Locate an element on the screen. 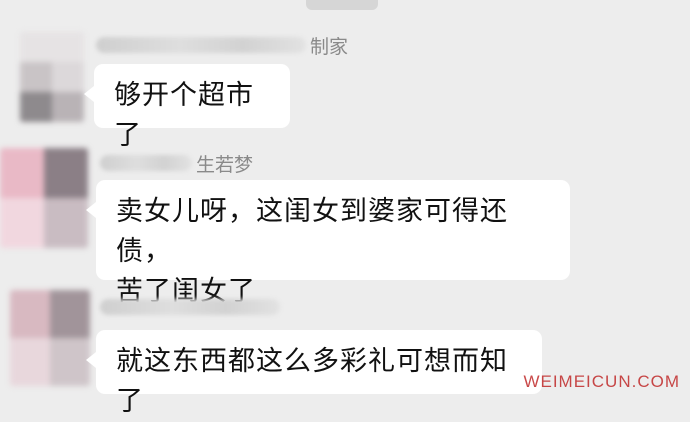  message-bubble: 就这东西都这么多彩礼可想而知了 is located at coordinates (314, 373).